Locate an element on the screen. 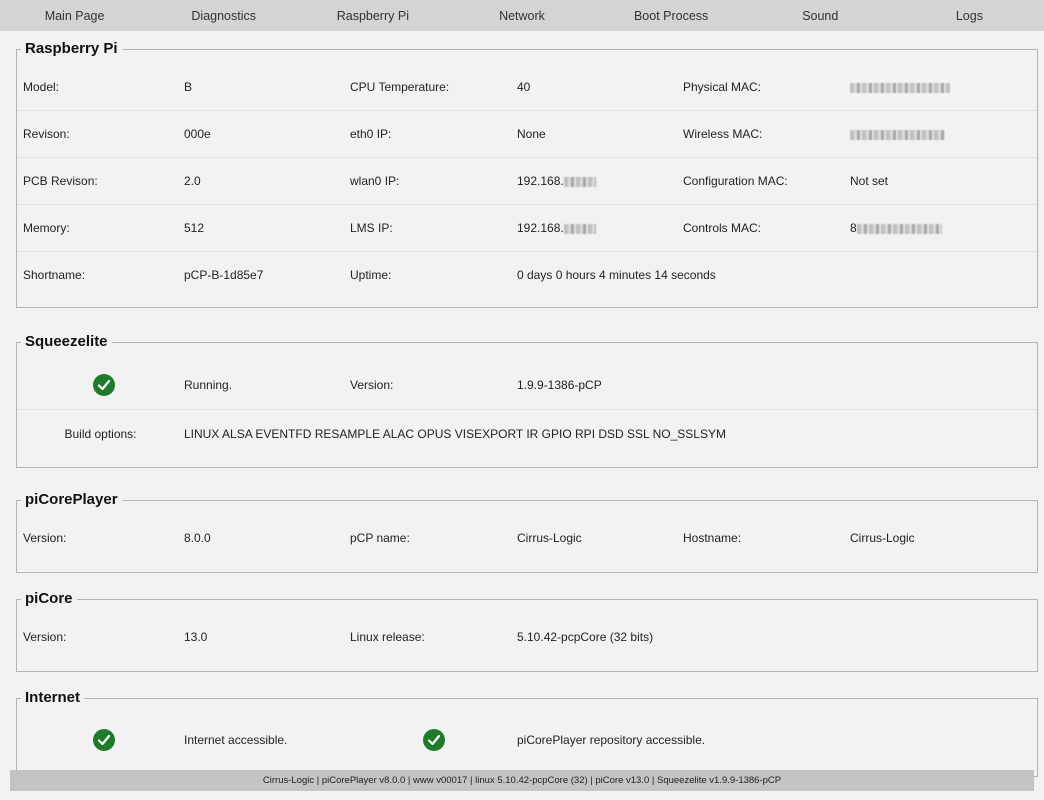  wireless-mac-value is located at coordinates (943, 134).